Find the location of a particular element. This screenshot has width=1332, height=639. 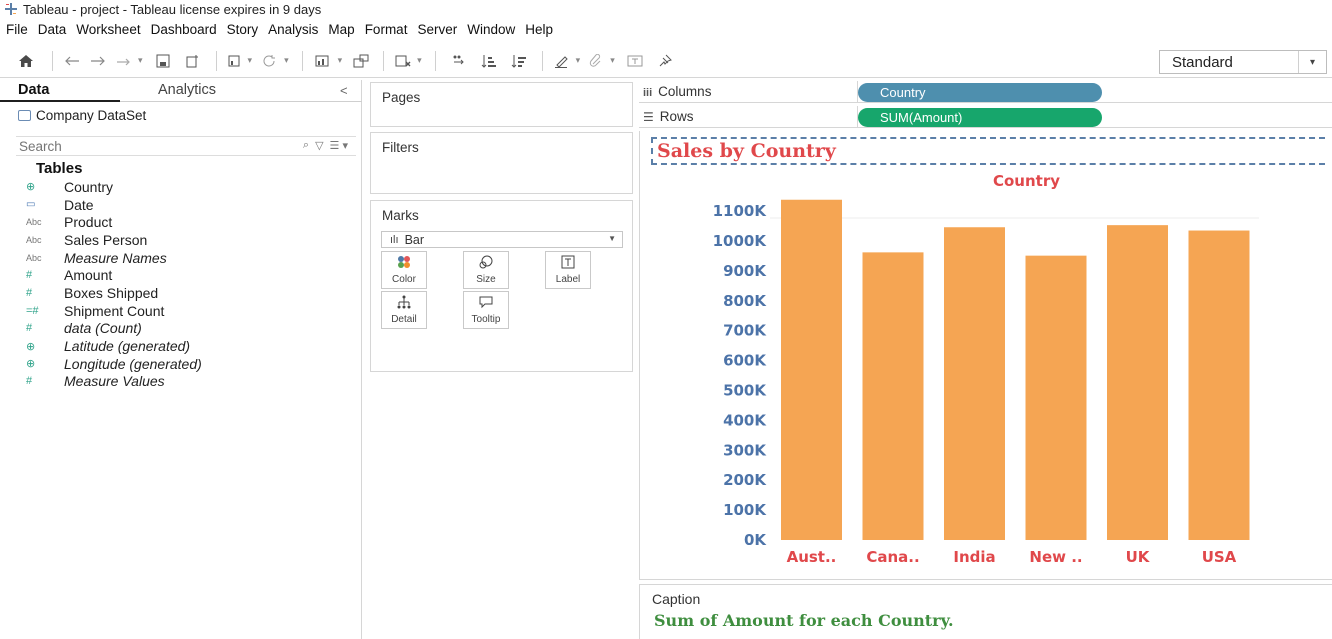

field-item-product: Abc Product is located at coordinates (113, 222).